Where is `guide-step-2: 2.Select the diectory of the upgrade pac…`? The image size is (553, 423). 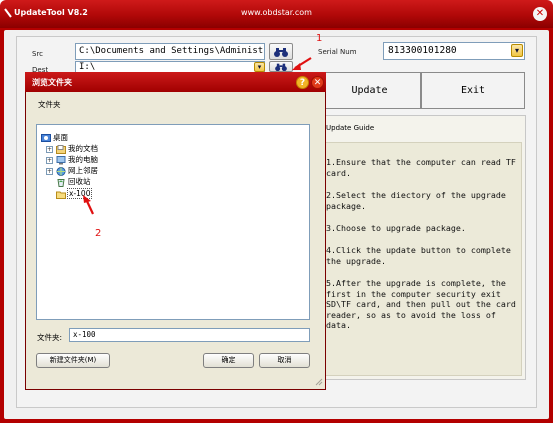
guide-step-2: 2.Select the diectory of the upgrade pac… is located at coordinates (416, 200).